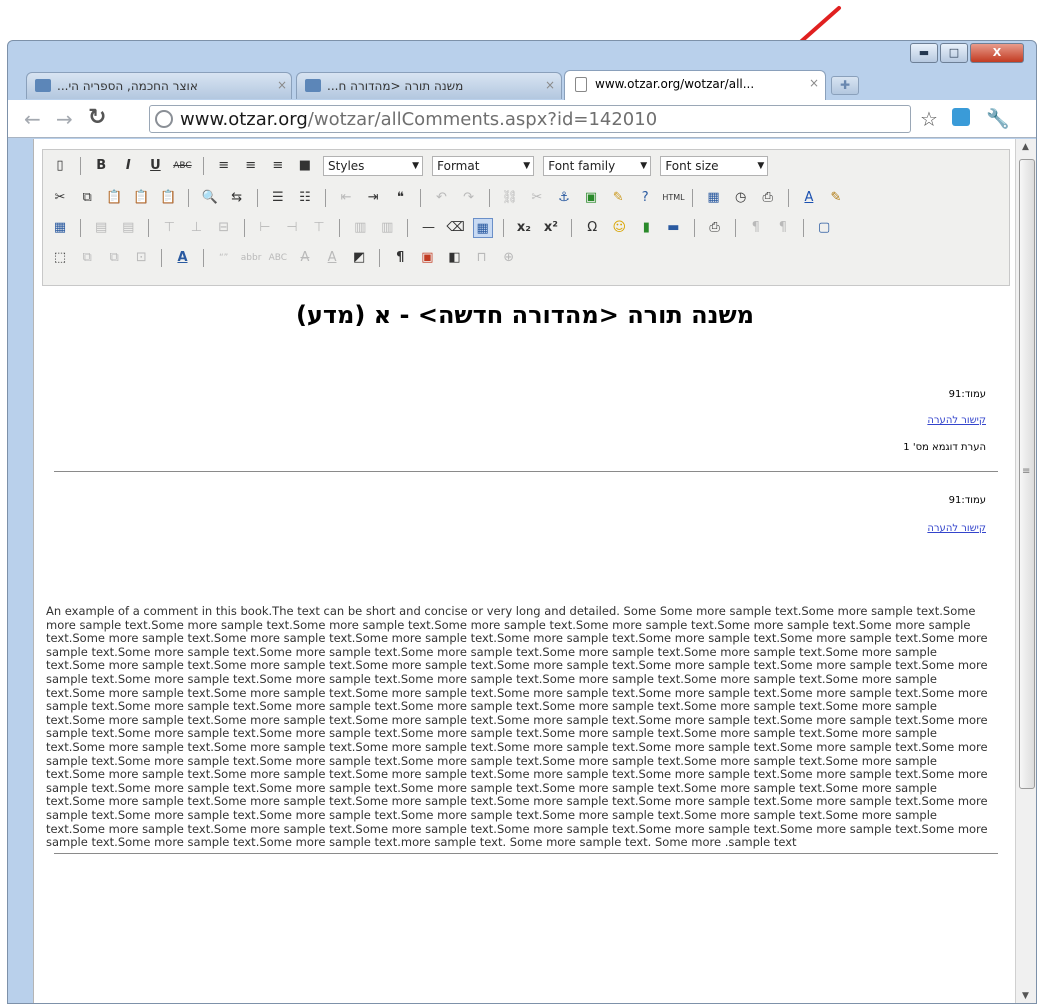  Describe the element at coordinates (360, 228) in the screenshot. I see `split-cells-icon: ▥` at that location.